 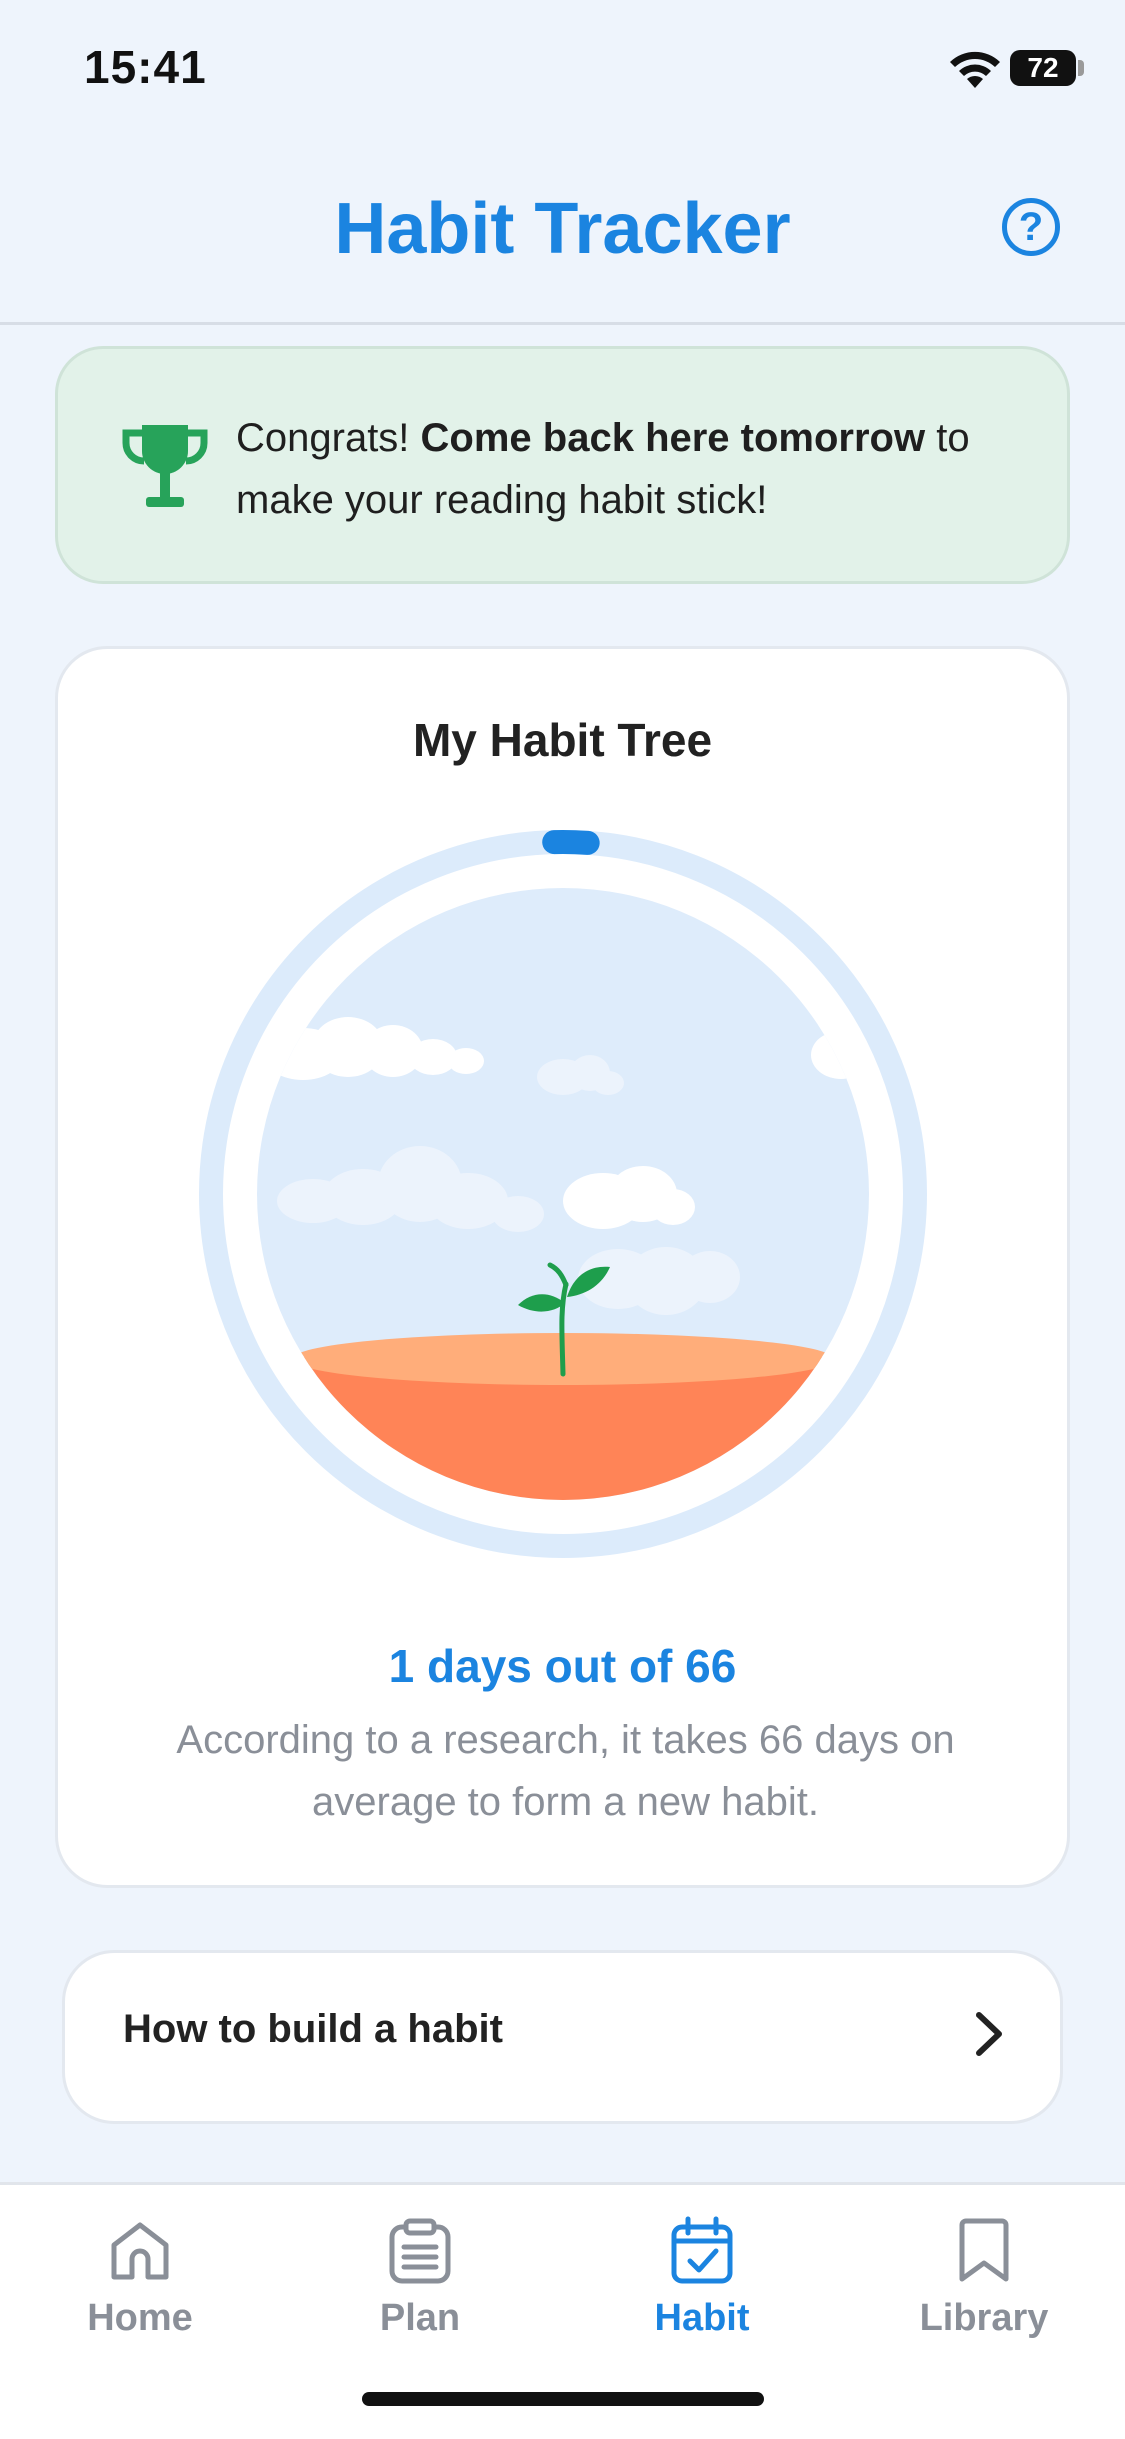 What do you see at coordinates (562, 65) in the screenshot?
I see `status-bar: 15:41 72` at bounding box center [562, 65].